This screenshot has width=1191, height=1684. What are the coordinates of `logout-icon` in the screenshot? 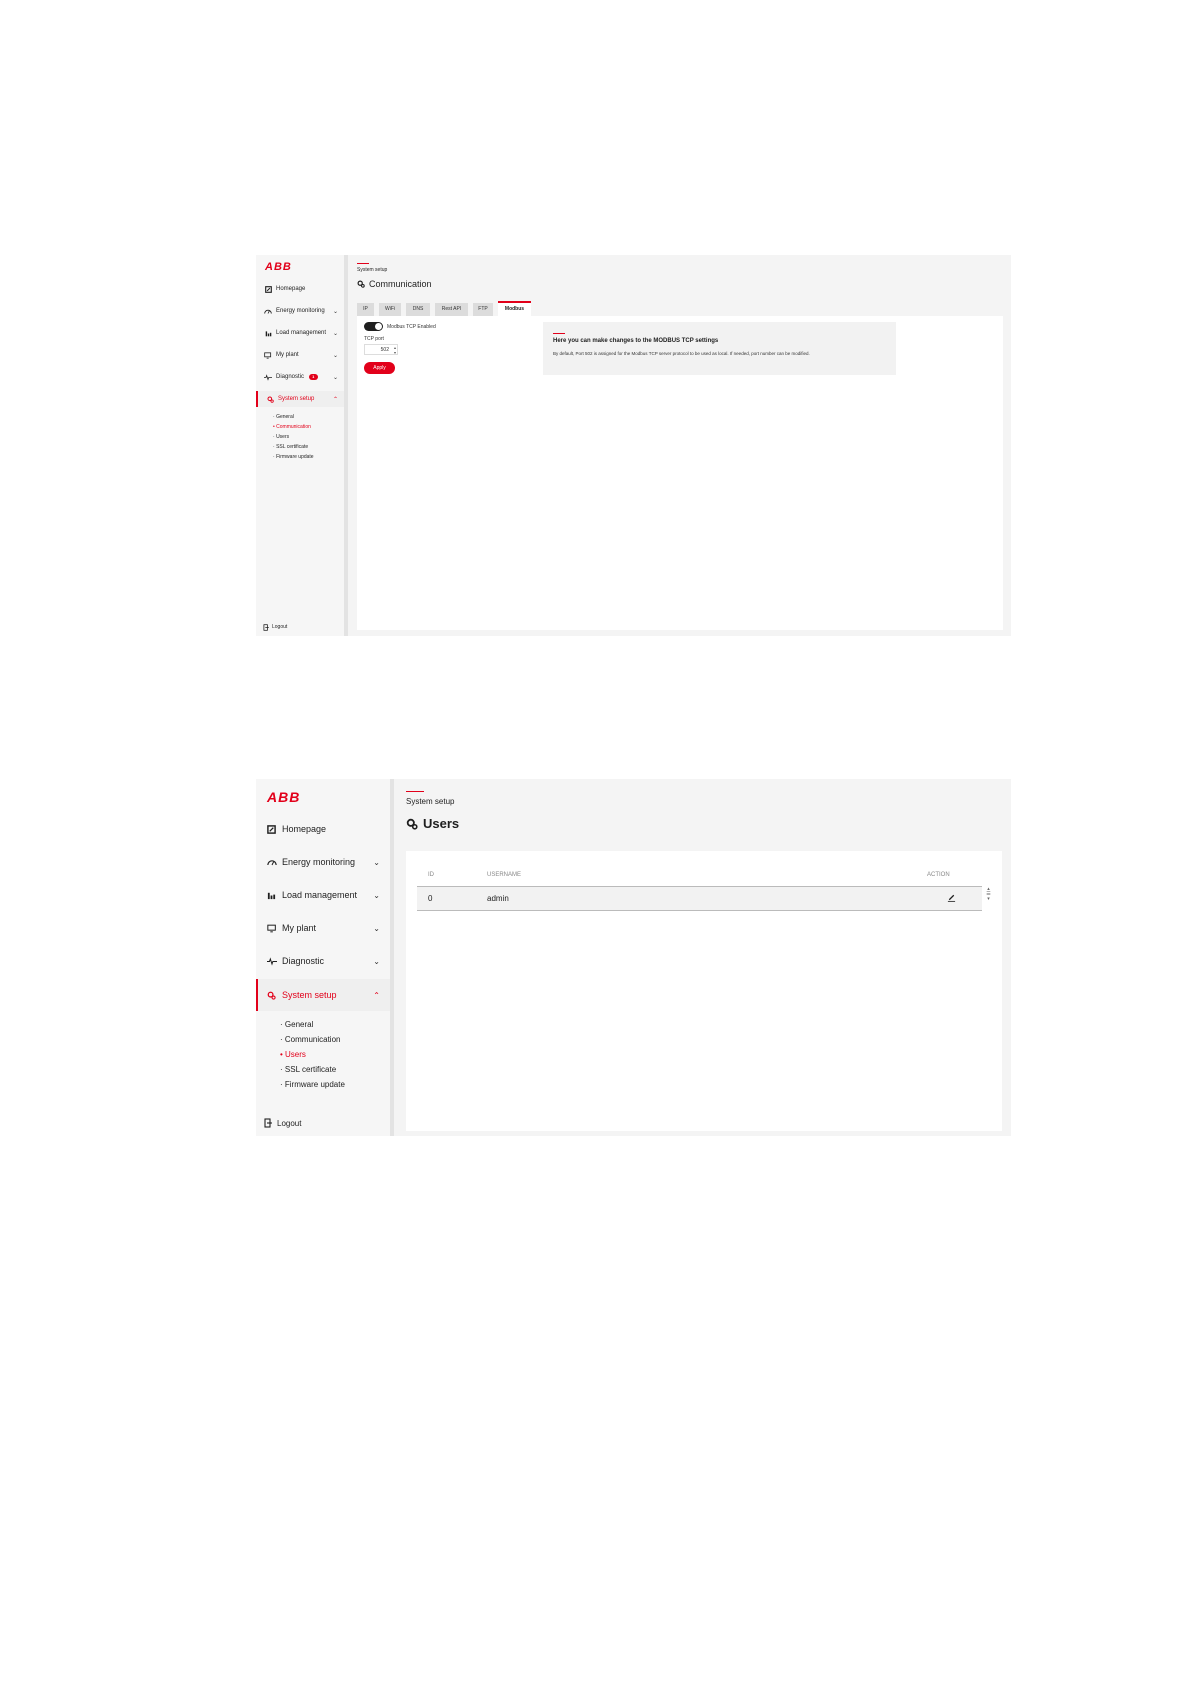 It's located at (268, 1123).